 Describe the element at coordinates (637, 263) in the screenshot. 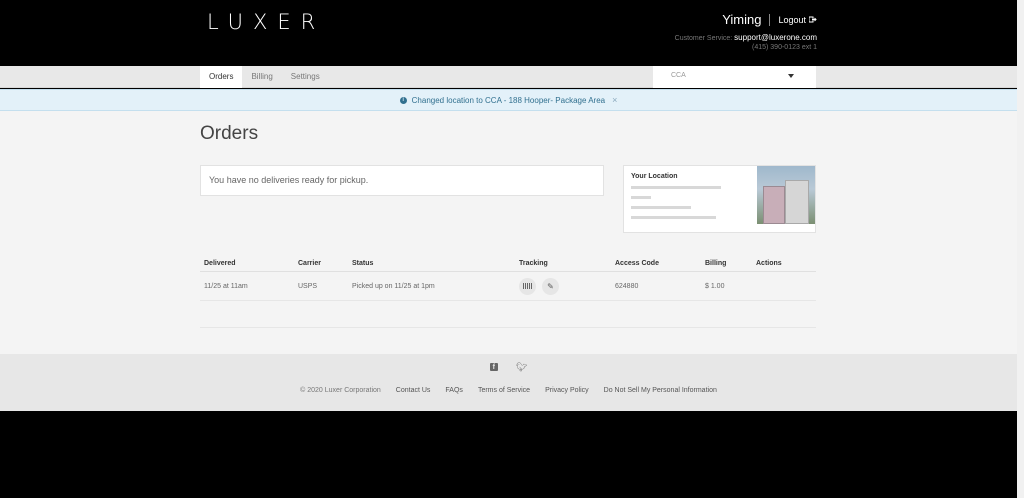

I see `column-header: Access Code` at that location.